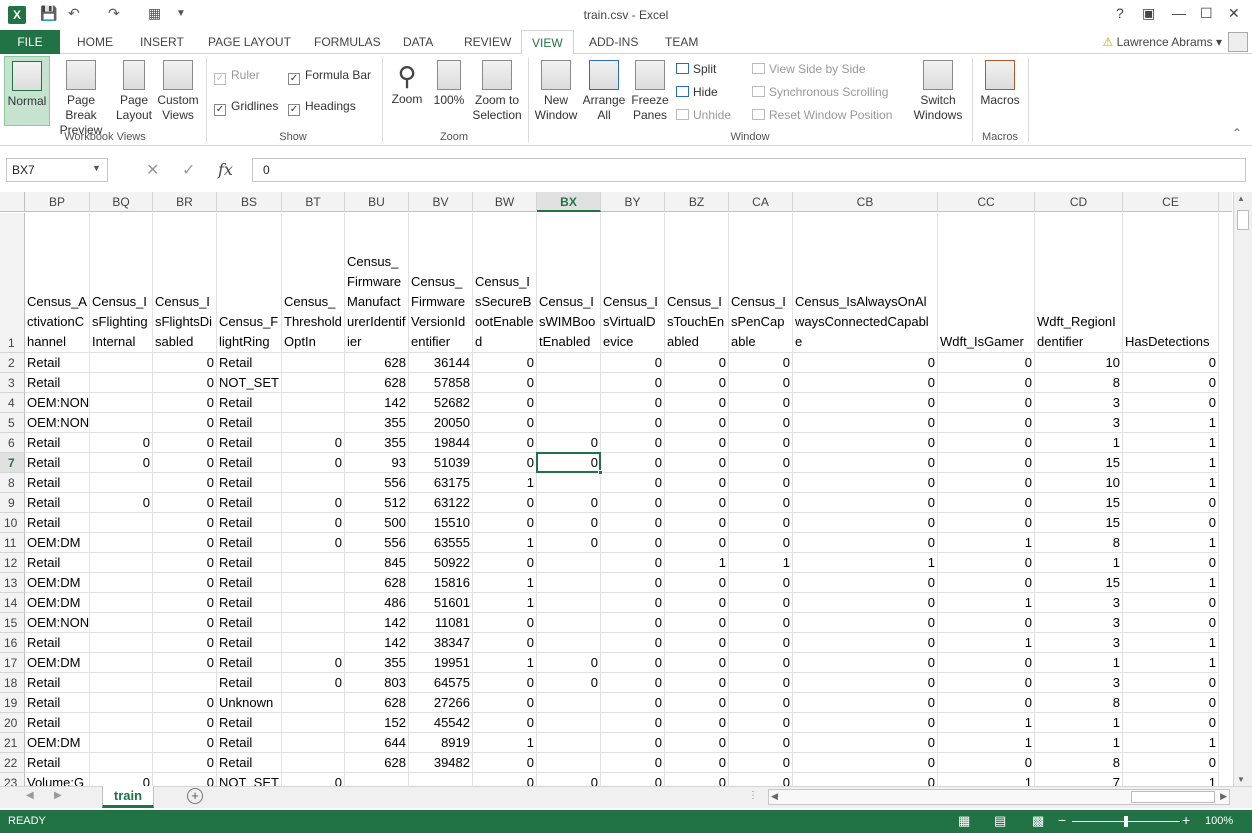 Image resolution: width=1252 pixels, height=833 pixels. Describe the element at coordinates (761, 363) in the screenshot. I see `cell-ca2: 0` at that location.